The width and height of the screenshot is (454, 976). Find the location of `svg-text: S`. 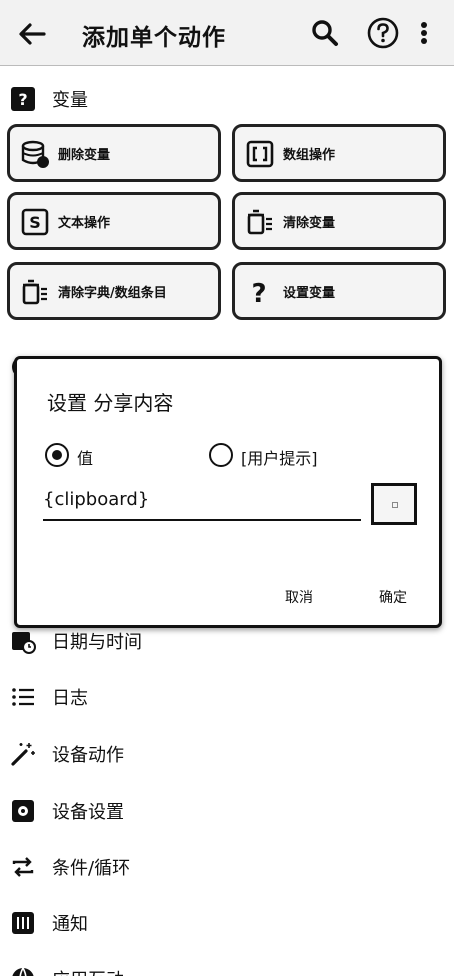

svg-text: S is located at coordinates (35, 222).